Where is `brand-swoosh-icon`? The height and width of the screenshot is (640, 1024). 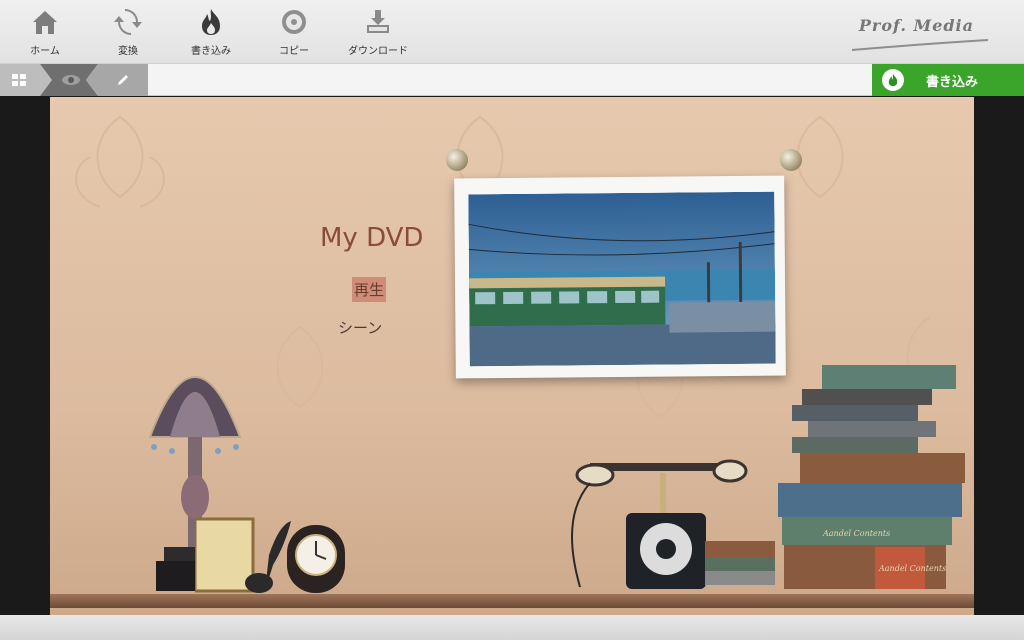
brand-swoosh-icon is located at coordinates (920, 45).